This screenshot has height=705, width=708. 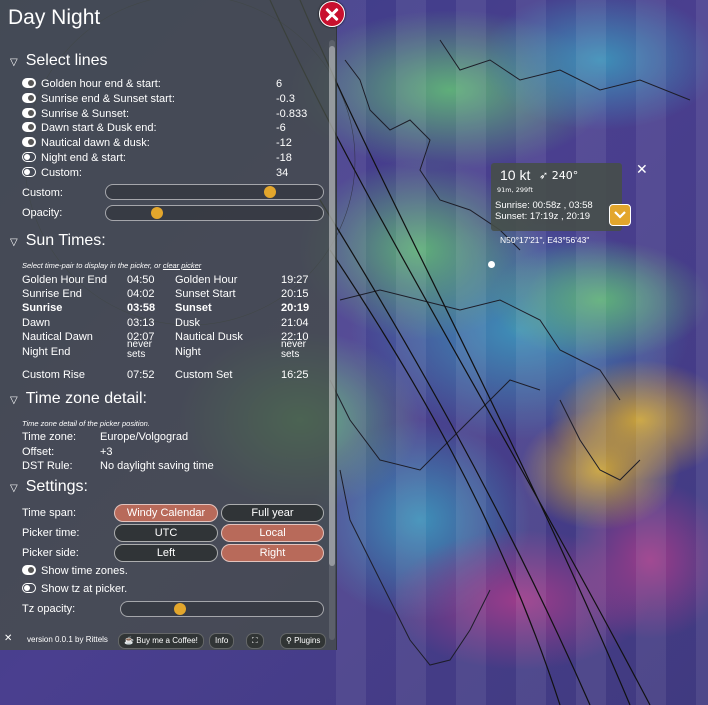 I want to click on line-toggle-row: Nautical dawn & dusk:, so click(x=86, y=143).